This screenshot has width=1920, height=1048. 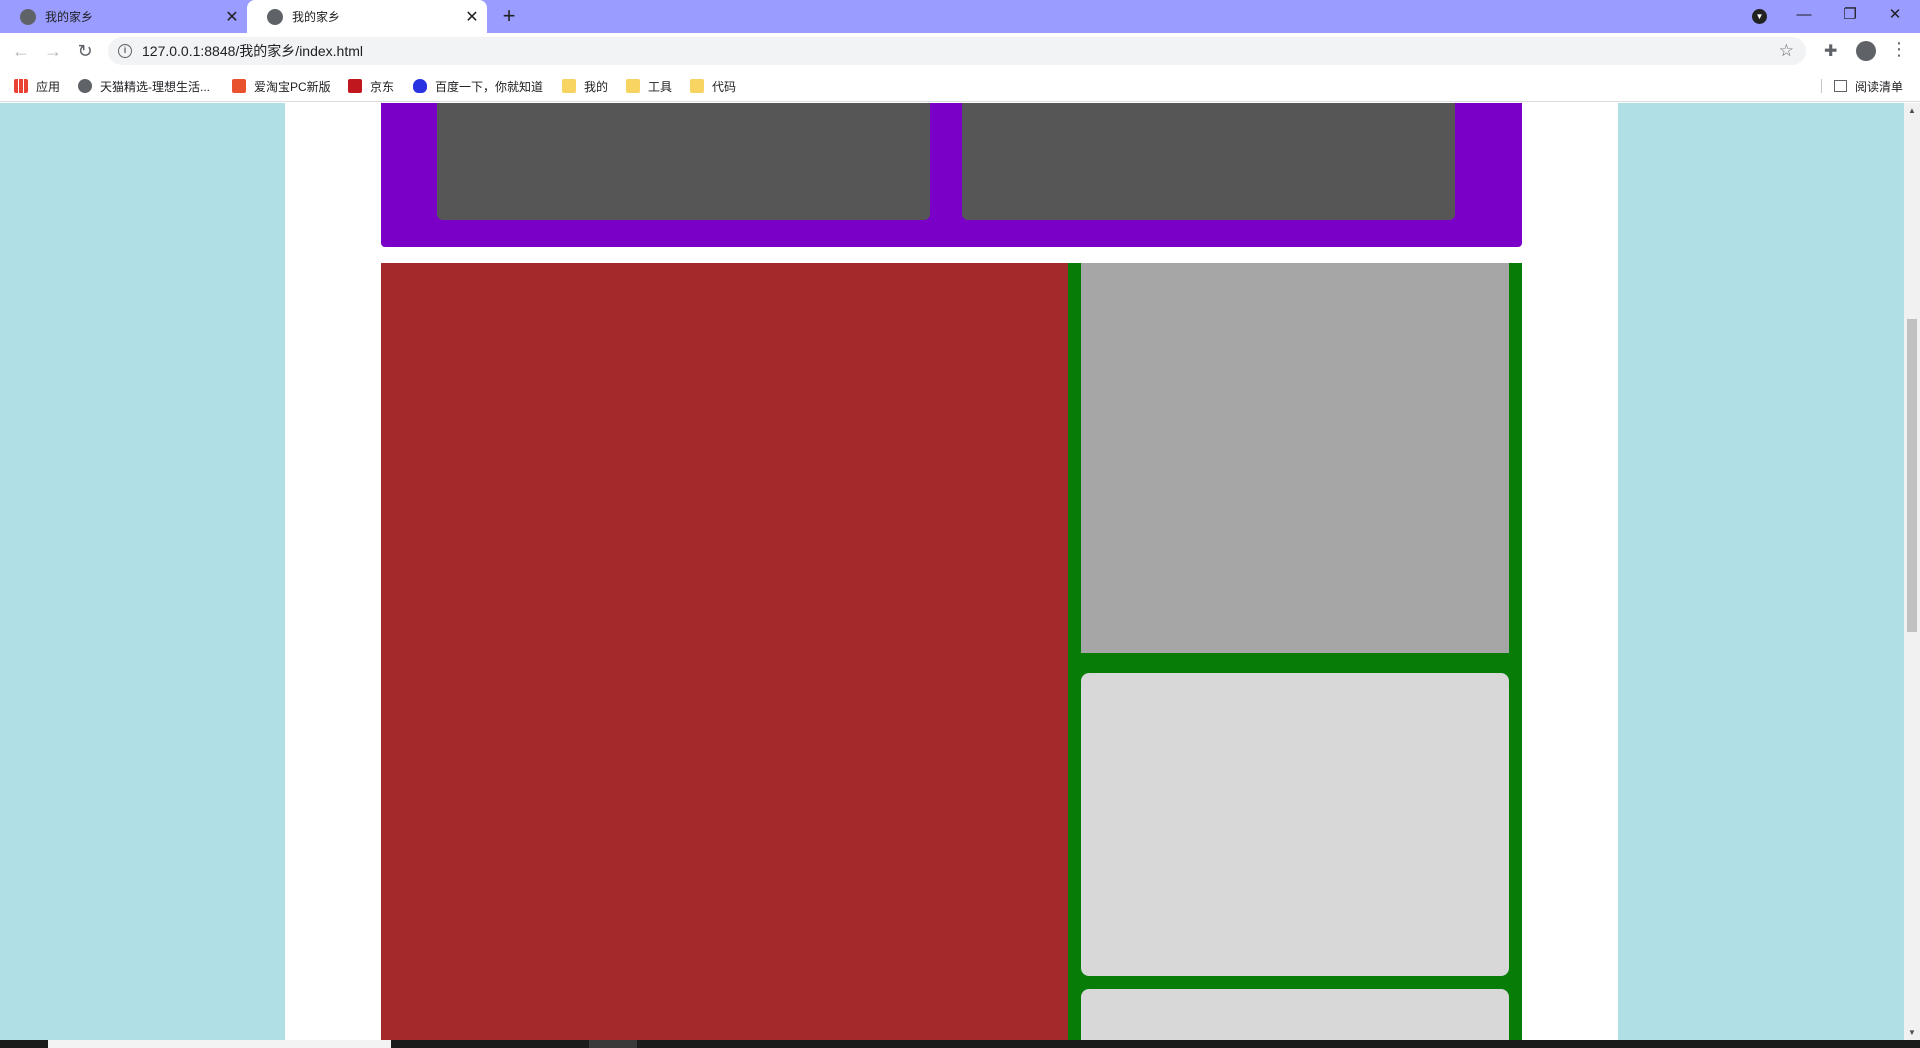 What do you see at coordinates (48, 86) in the screenshot?
I see `bookmark-label: 应用` at bounding box center [48, 86].